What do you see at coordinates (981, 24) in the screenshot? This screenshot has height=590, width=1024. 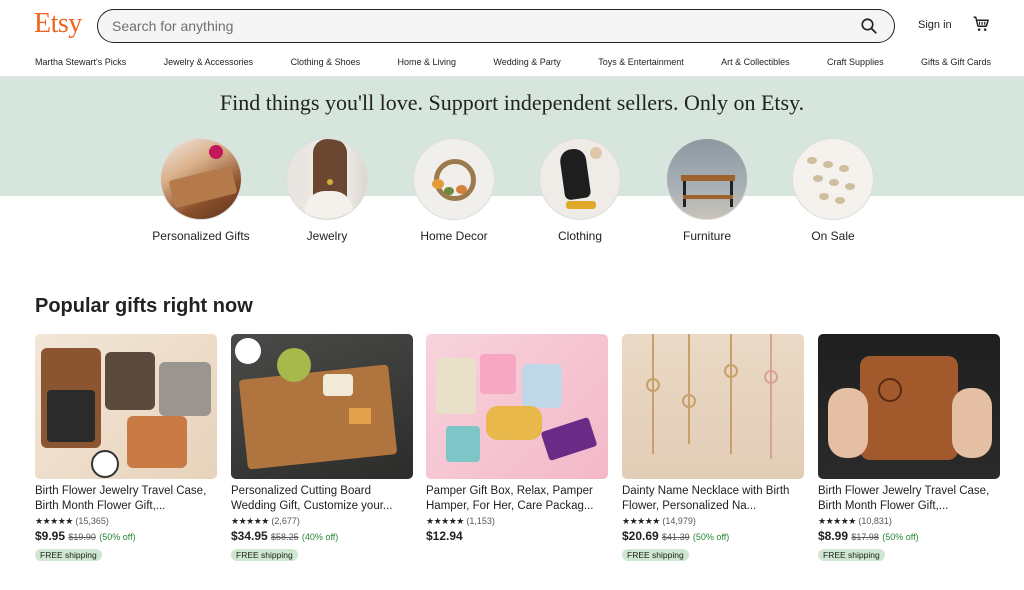 I see `cart-icon` at bounding box center [981, 24].